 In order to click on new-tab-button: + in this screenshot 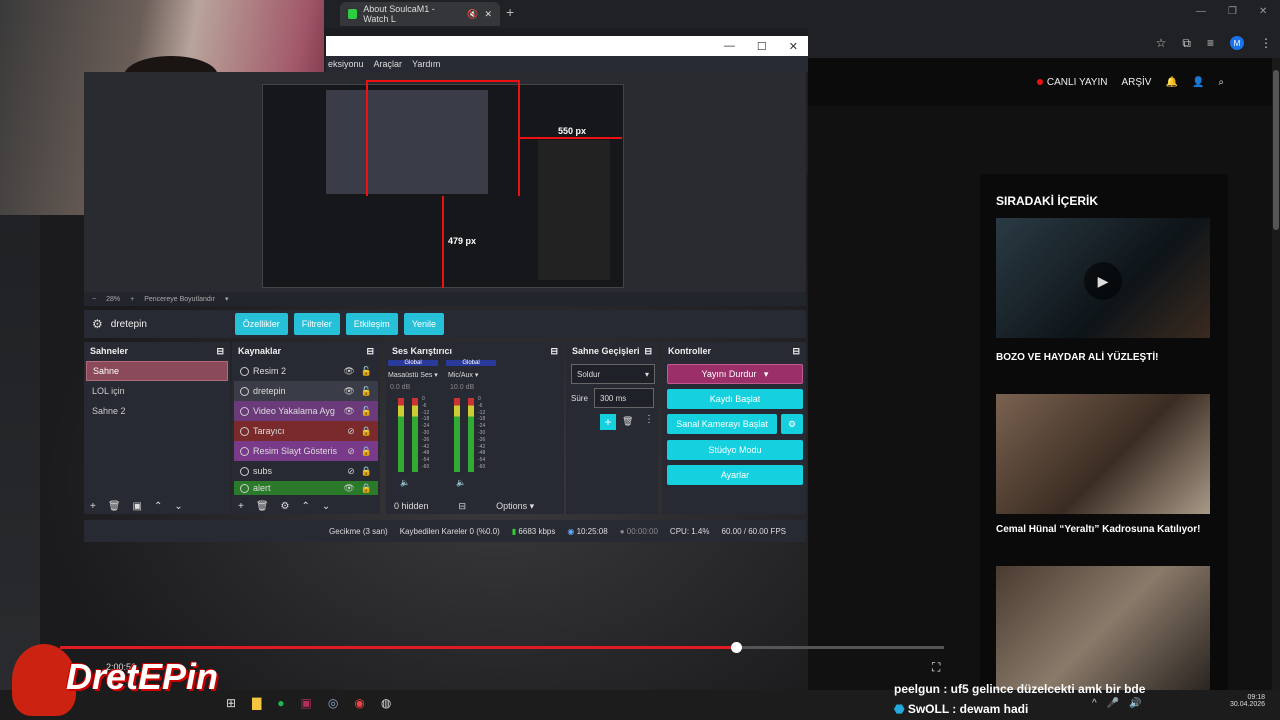, I will do `click(510, 12)`.